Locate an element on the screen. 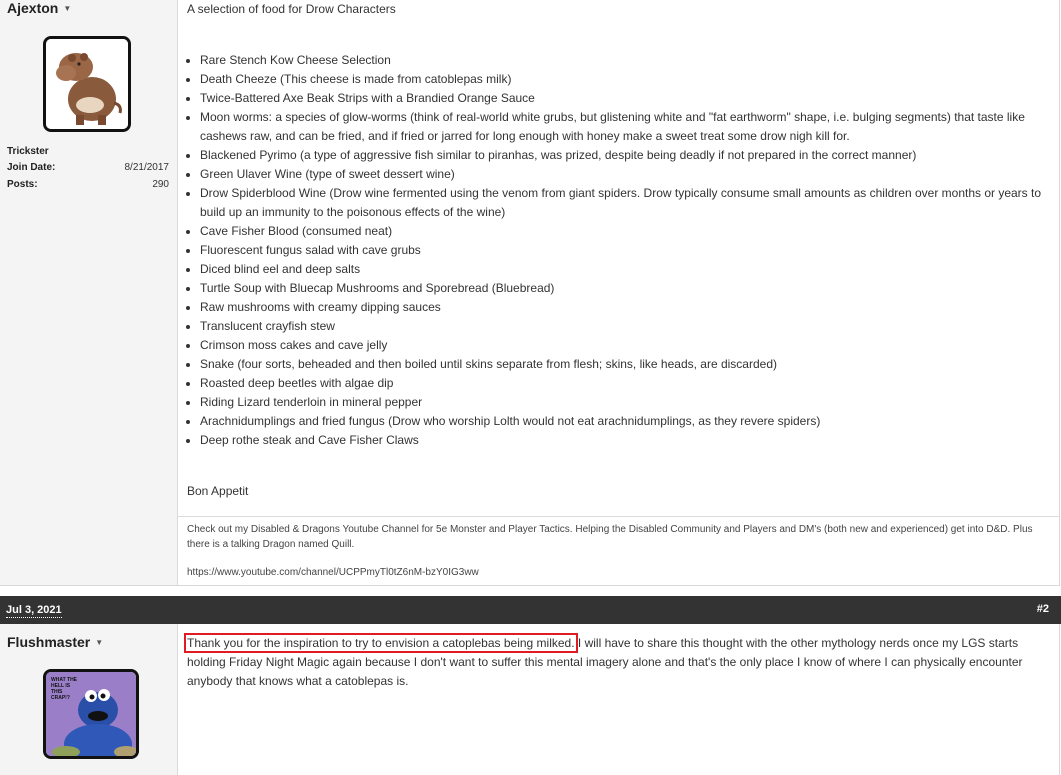 The height and width of the screenshot is (775, 1061). avatar is located at coordinates (87, 84).